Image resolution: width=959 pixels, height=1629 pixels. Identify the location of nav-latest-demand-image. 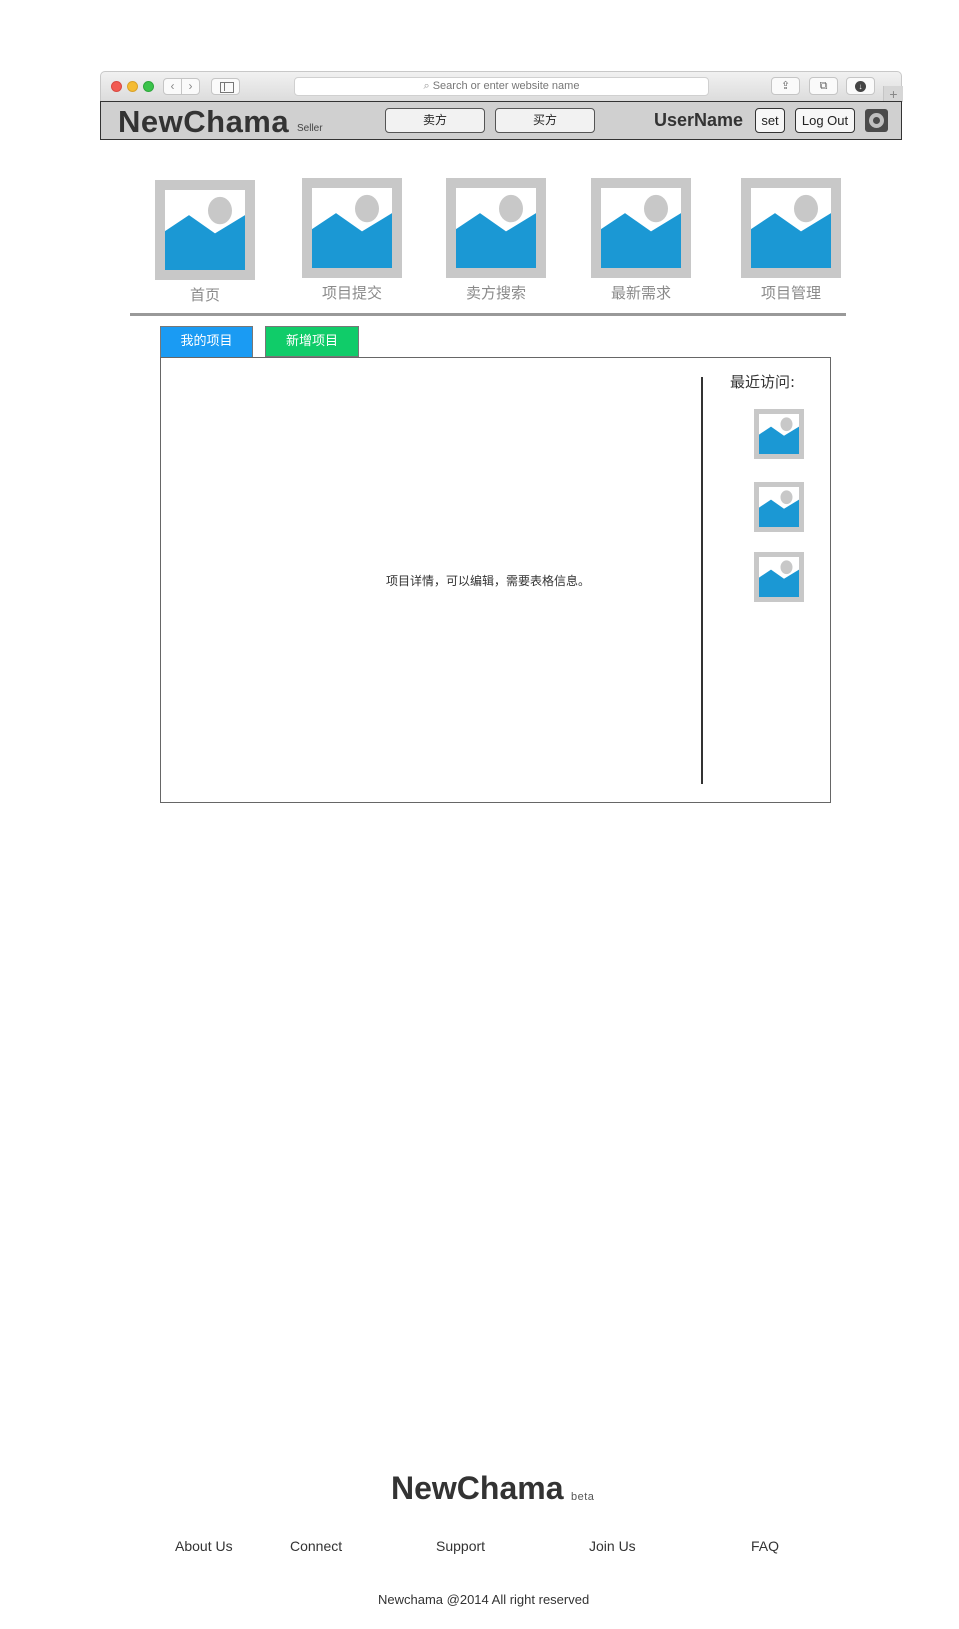
(641, 228).